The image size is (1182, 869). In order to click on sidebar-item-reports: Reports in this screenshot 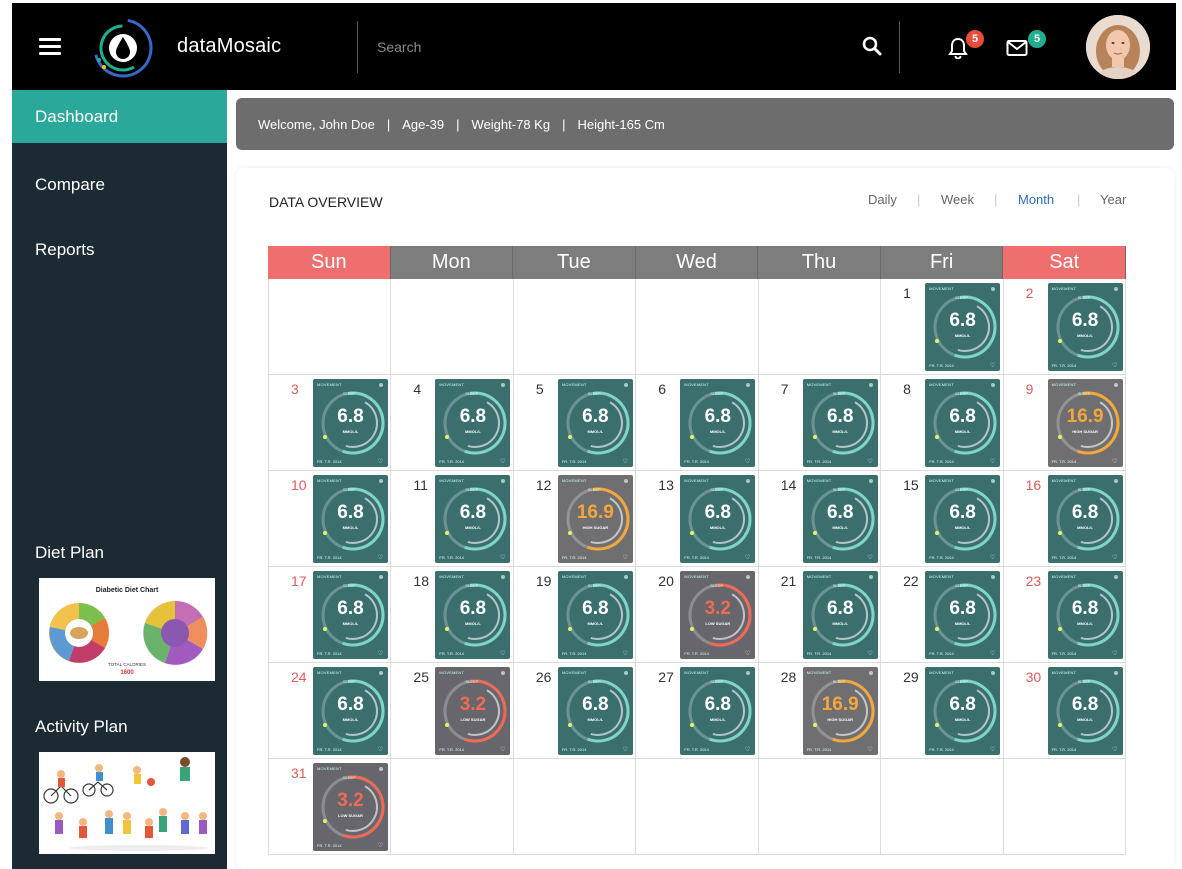, I will do `click(119, 249)`.